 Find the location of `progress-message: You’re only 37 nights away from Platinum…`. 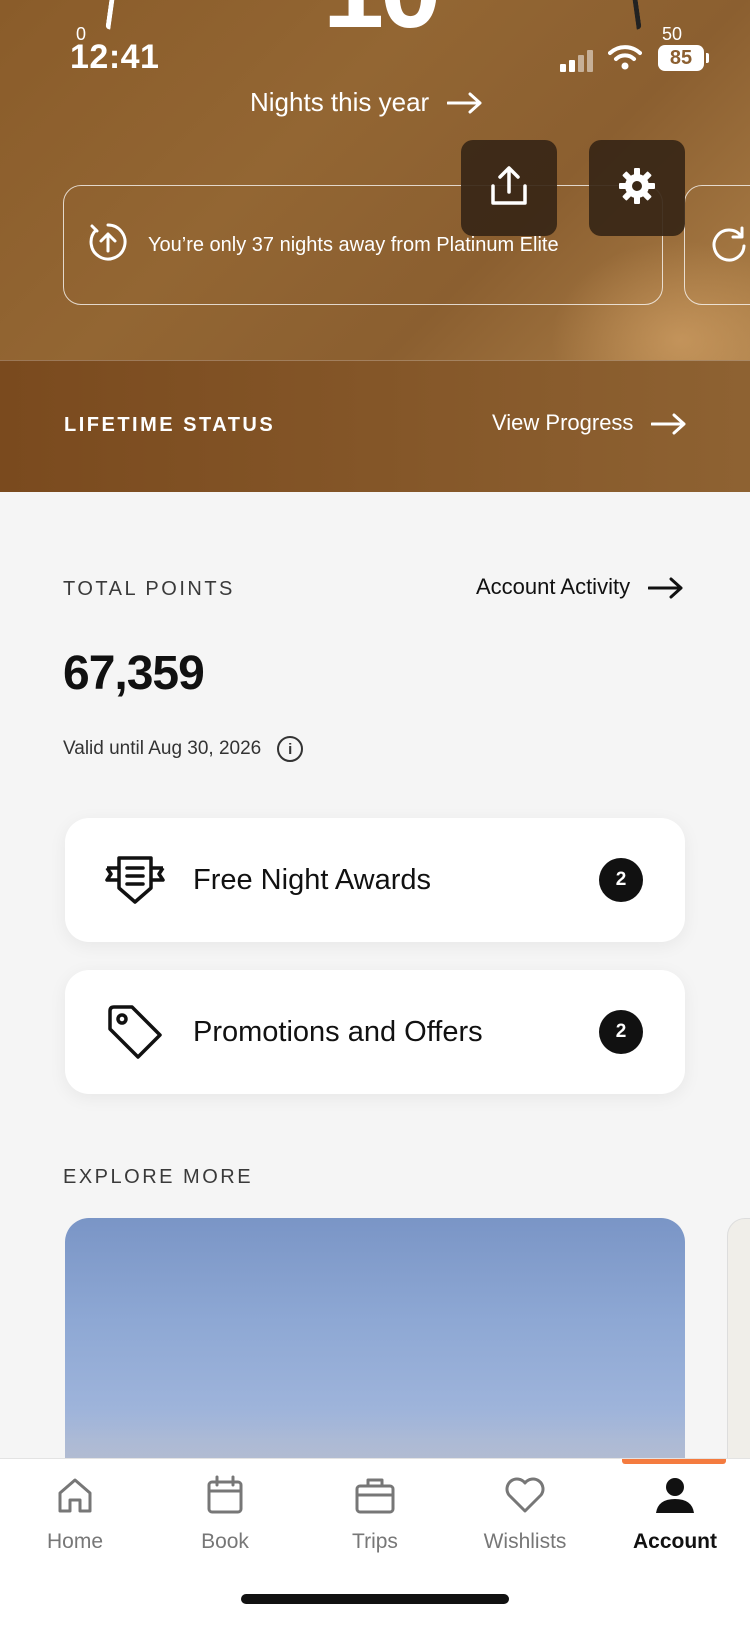

progress-message: You’re only 37 nights away from Platinum… is located at coordinates (353, 244).